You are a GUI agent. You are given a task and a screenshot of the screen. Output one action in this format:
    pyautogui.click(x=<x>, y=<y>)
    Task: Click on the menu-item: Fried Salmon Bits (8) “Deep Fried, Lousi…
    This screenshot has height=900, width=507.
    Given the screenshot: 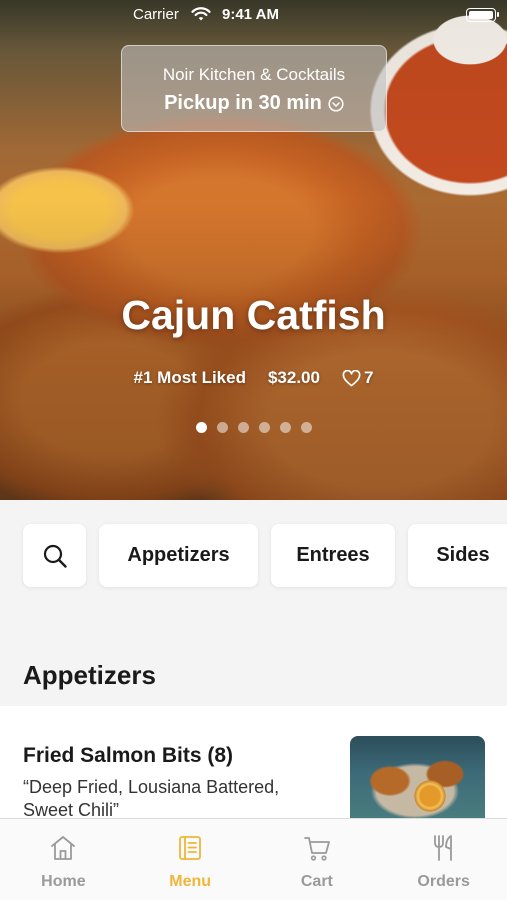 What is the action you would take?
    pyautogui.click(x=253, y=766)
    